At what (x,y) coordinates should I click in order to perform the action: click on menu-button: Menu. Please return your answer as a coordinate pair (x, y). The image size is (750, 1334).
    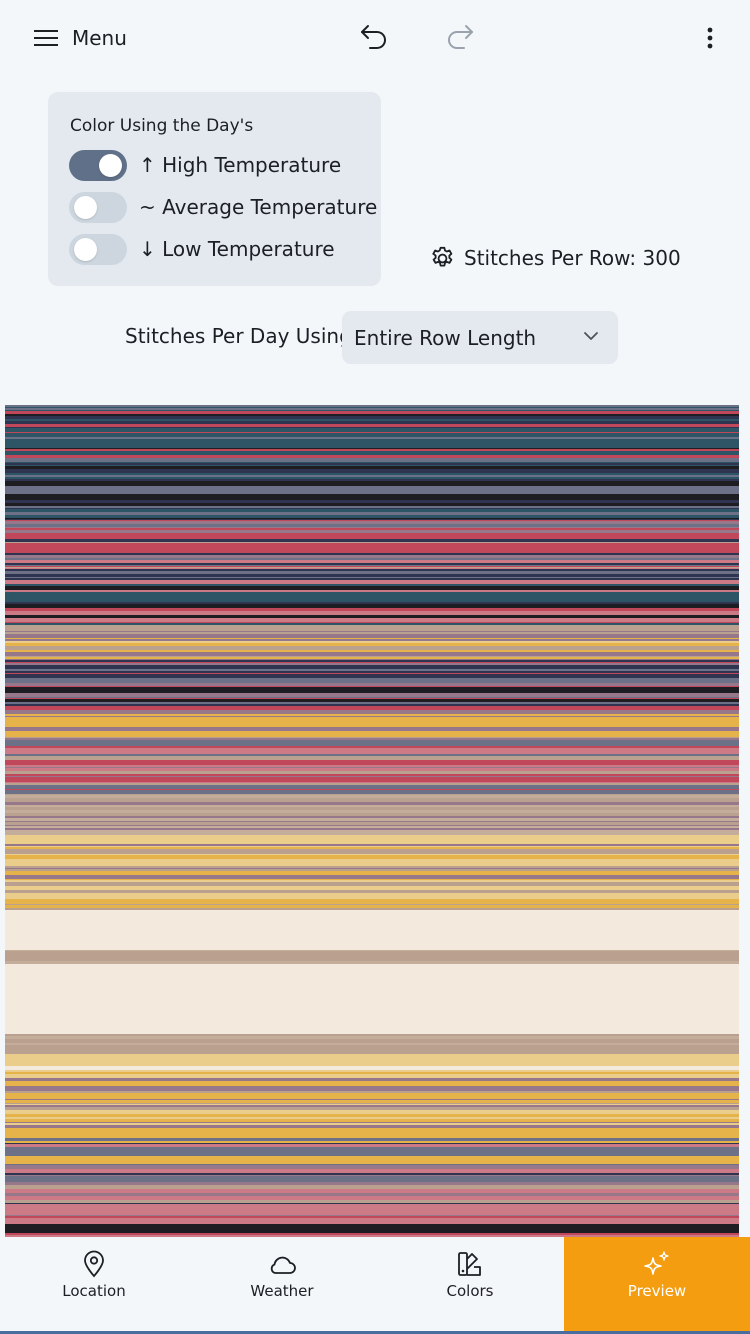
    Looking at the image, I should click on (80, 38).